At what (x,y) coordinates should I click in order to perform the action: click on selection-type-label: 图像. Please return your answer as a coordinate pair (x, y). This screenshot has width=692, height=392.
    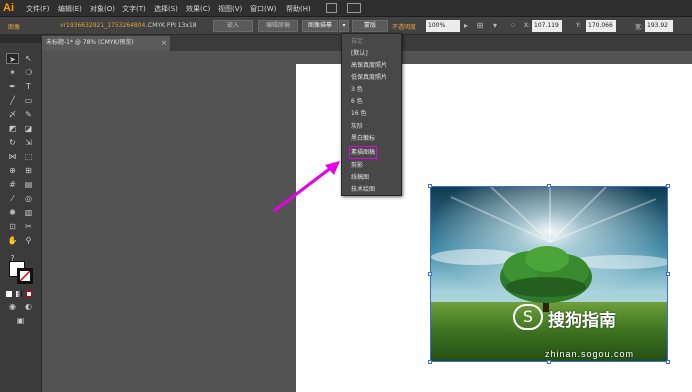
    Looking at the image, I should click on (14, 27).